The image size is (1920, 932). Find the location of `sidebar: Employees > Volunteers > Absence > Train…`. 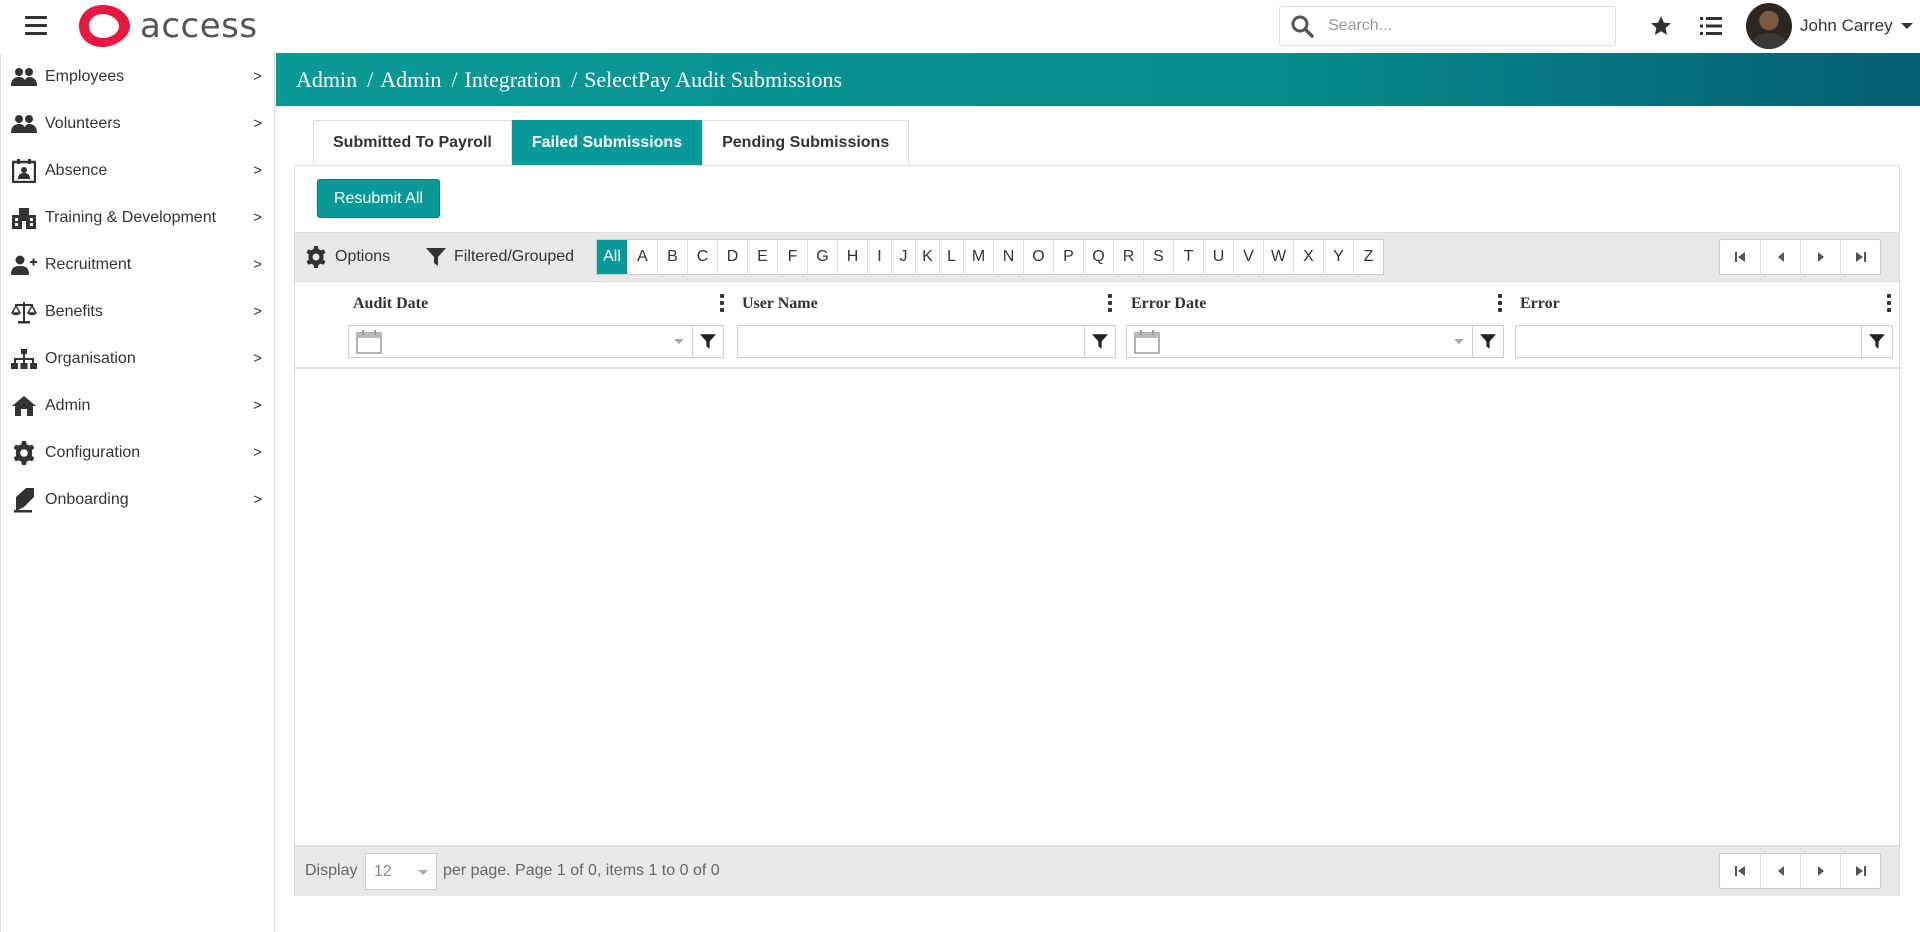

sidebar: Employees > Volunteers > Absence > Train… is located at coordinates (137, 492).